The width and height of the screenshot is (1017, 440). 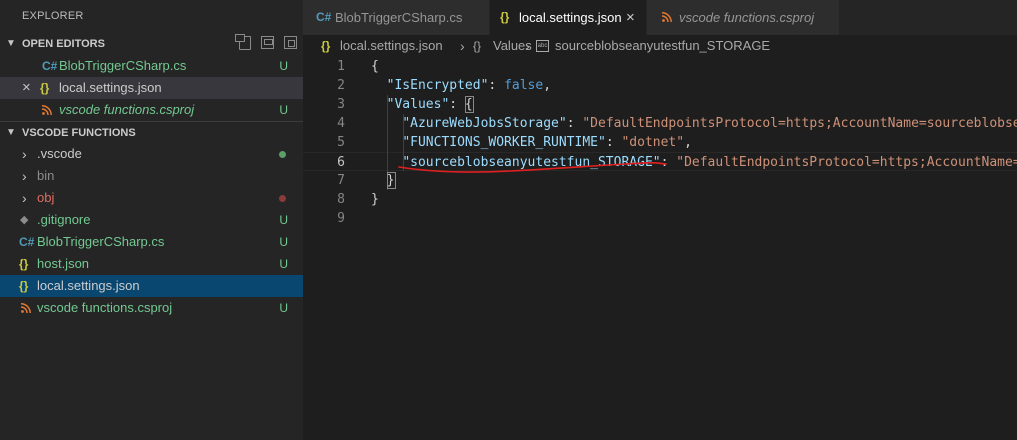 I want to click on line-number: 8, so click(x=341, y=199).